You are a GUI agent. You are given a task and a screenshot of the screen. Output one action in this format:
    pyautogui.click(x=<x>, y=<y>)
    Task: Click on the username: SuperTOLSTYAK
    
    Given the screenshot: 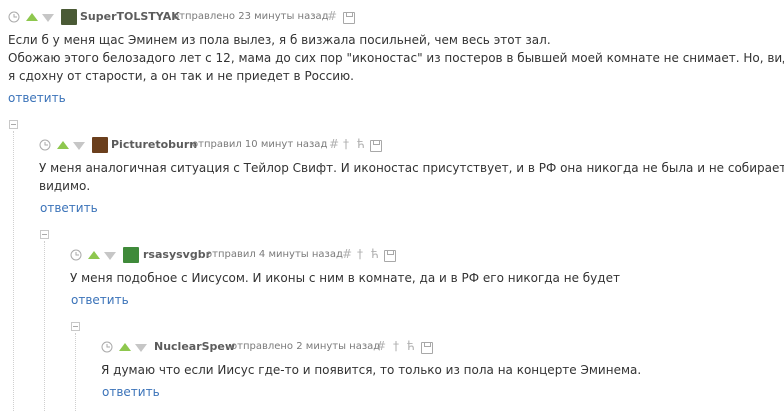 What is the action you would take?
    pyautogui.click(x=130, y=16)
    